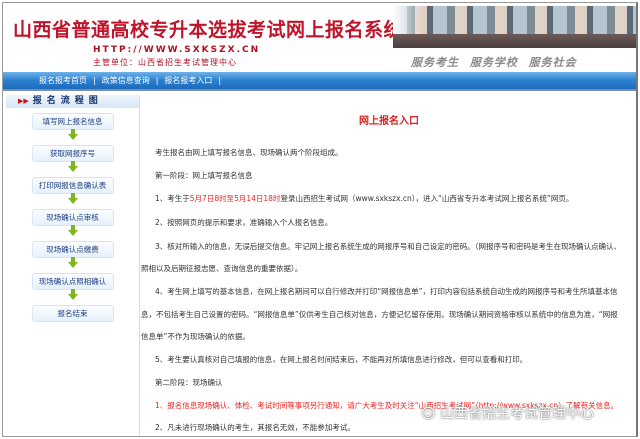 This screenshot has height=439, width=640. What do you see at coordinates (63, 80) in the screenshot?
I see `nav-home: 报名报考首页` at bounding box center [63, 80].